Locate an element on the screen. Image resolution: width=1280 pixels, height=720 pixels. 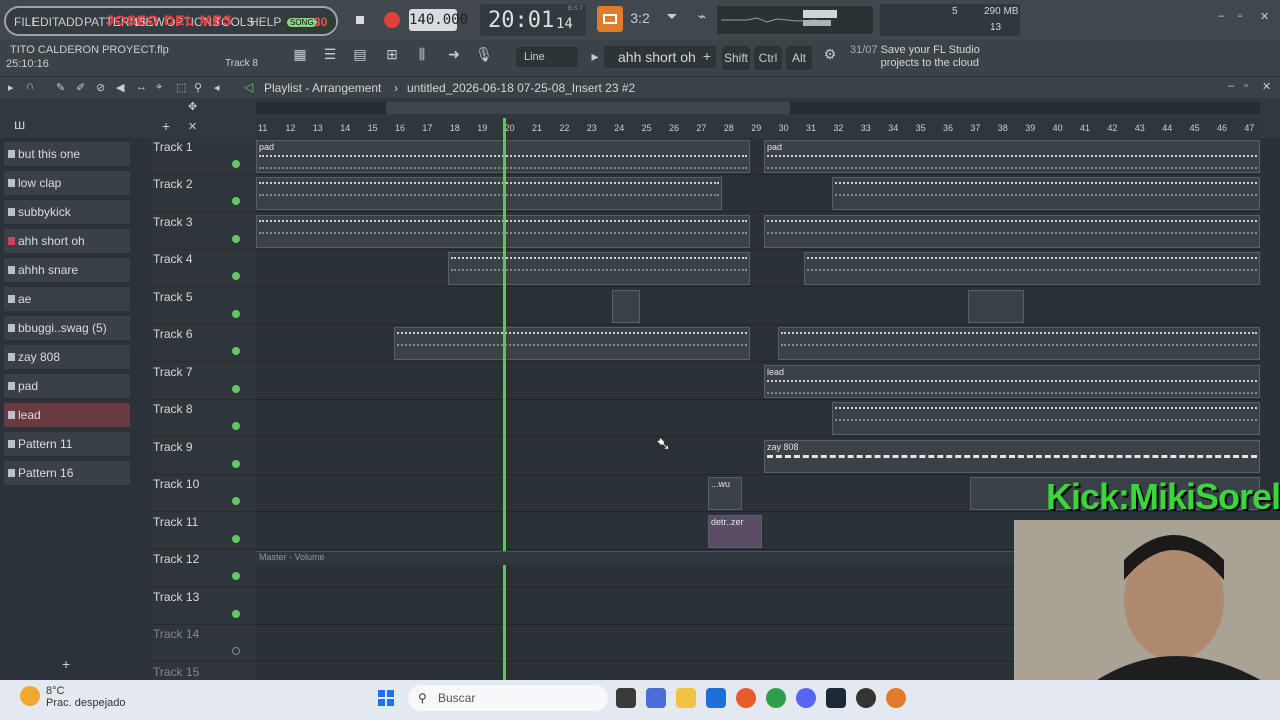
slice-tool-icon: ⌖ is located at coordinates (159, 87).